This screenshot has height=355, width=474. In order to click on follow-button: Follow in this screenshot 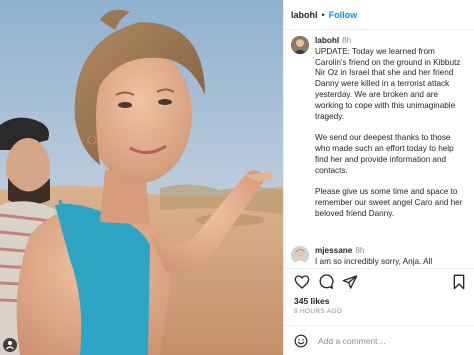, I will do `click(343, 15)`.